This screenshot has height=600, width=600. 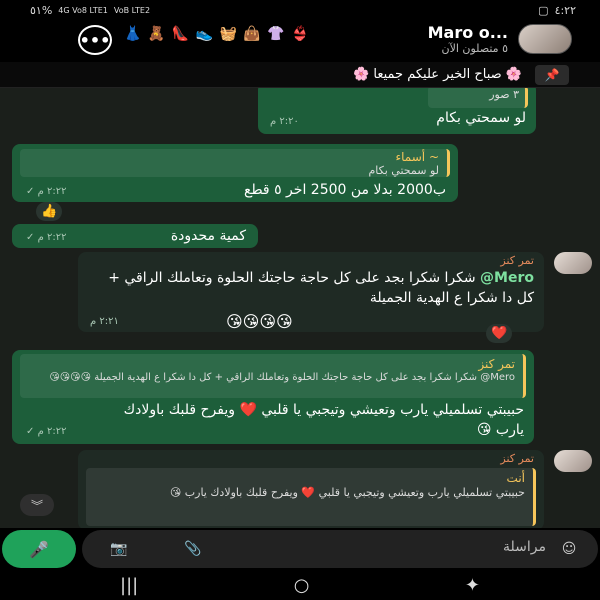 What do you see at coordinates (515, 478) in the screenshot?
I see `quoted-sender: أنت` at bounding box center [515, 478].